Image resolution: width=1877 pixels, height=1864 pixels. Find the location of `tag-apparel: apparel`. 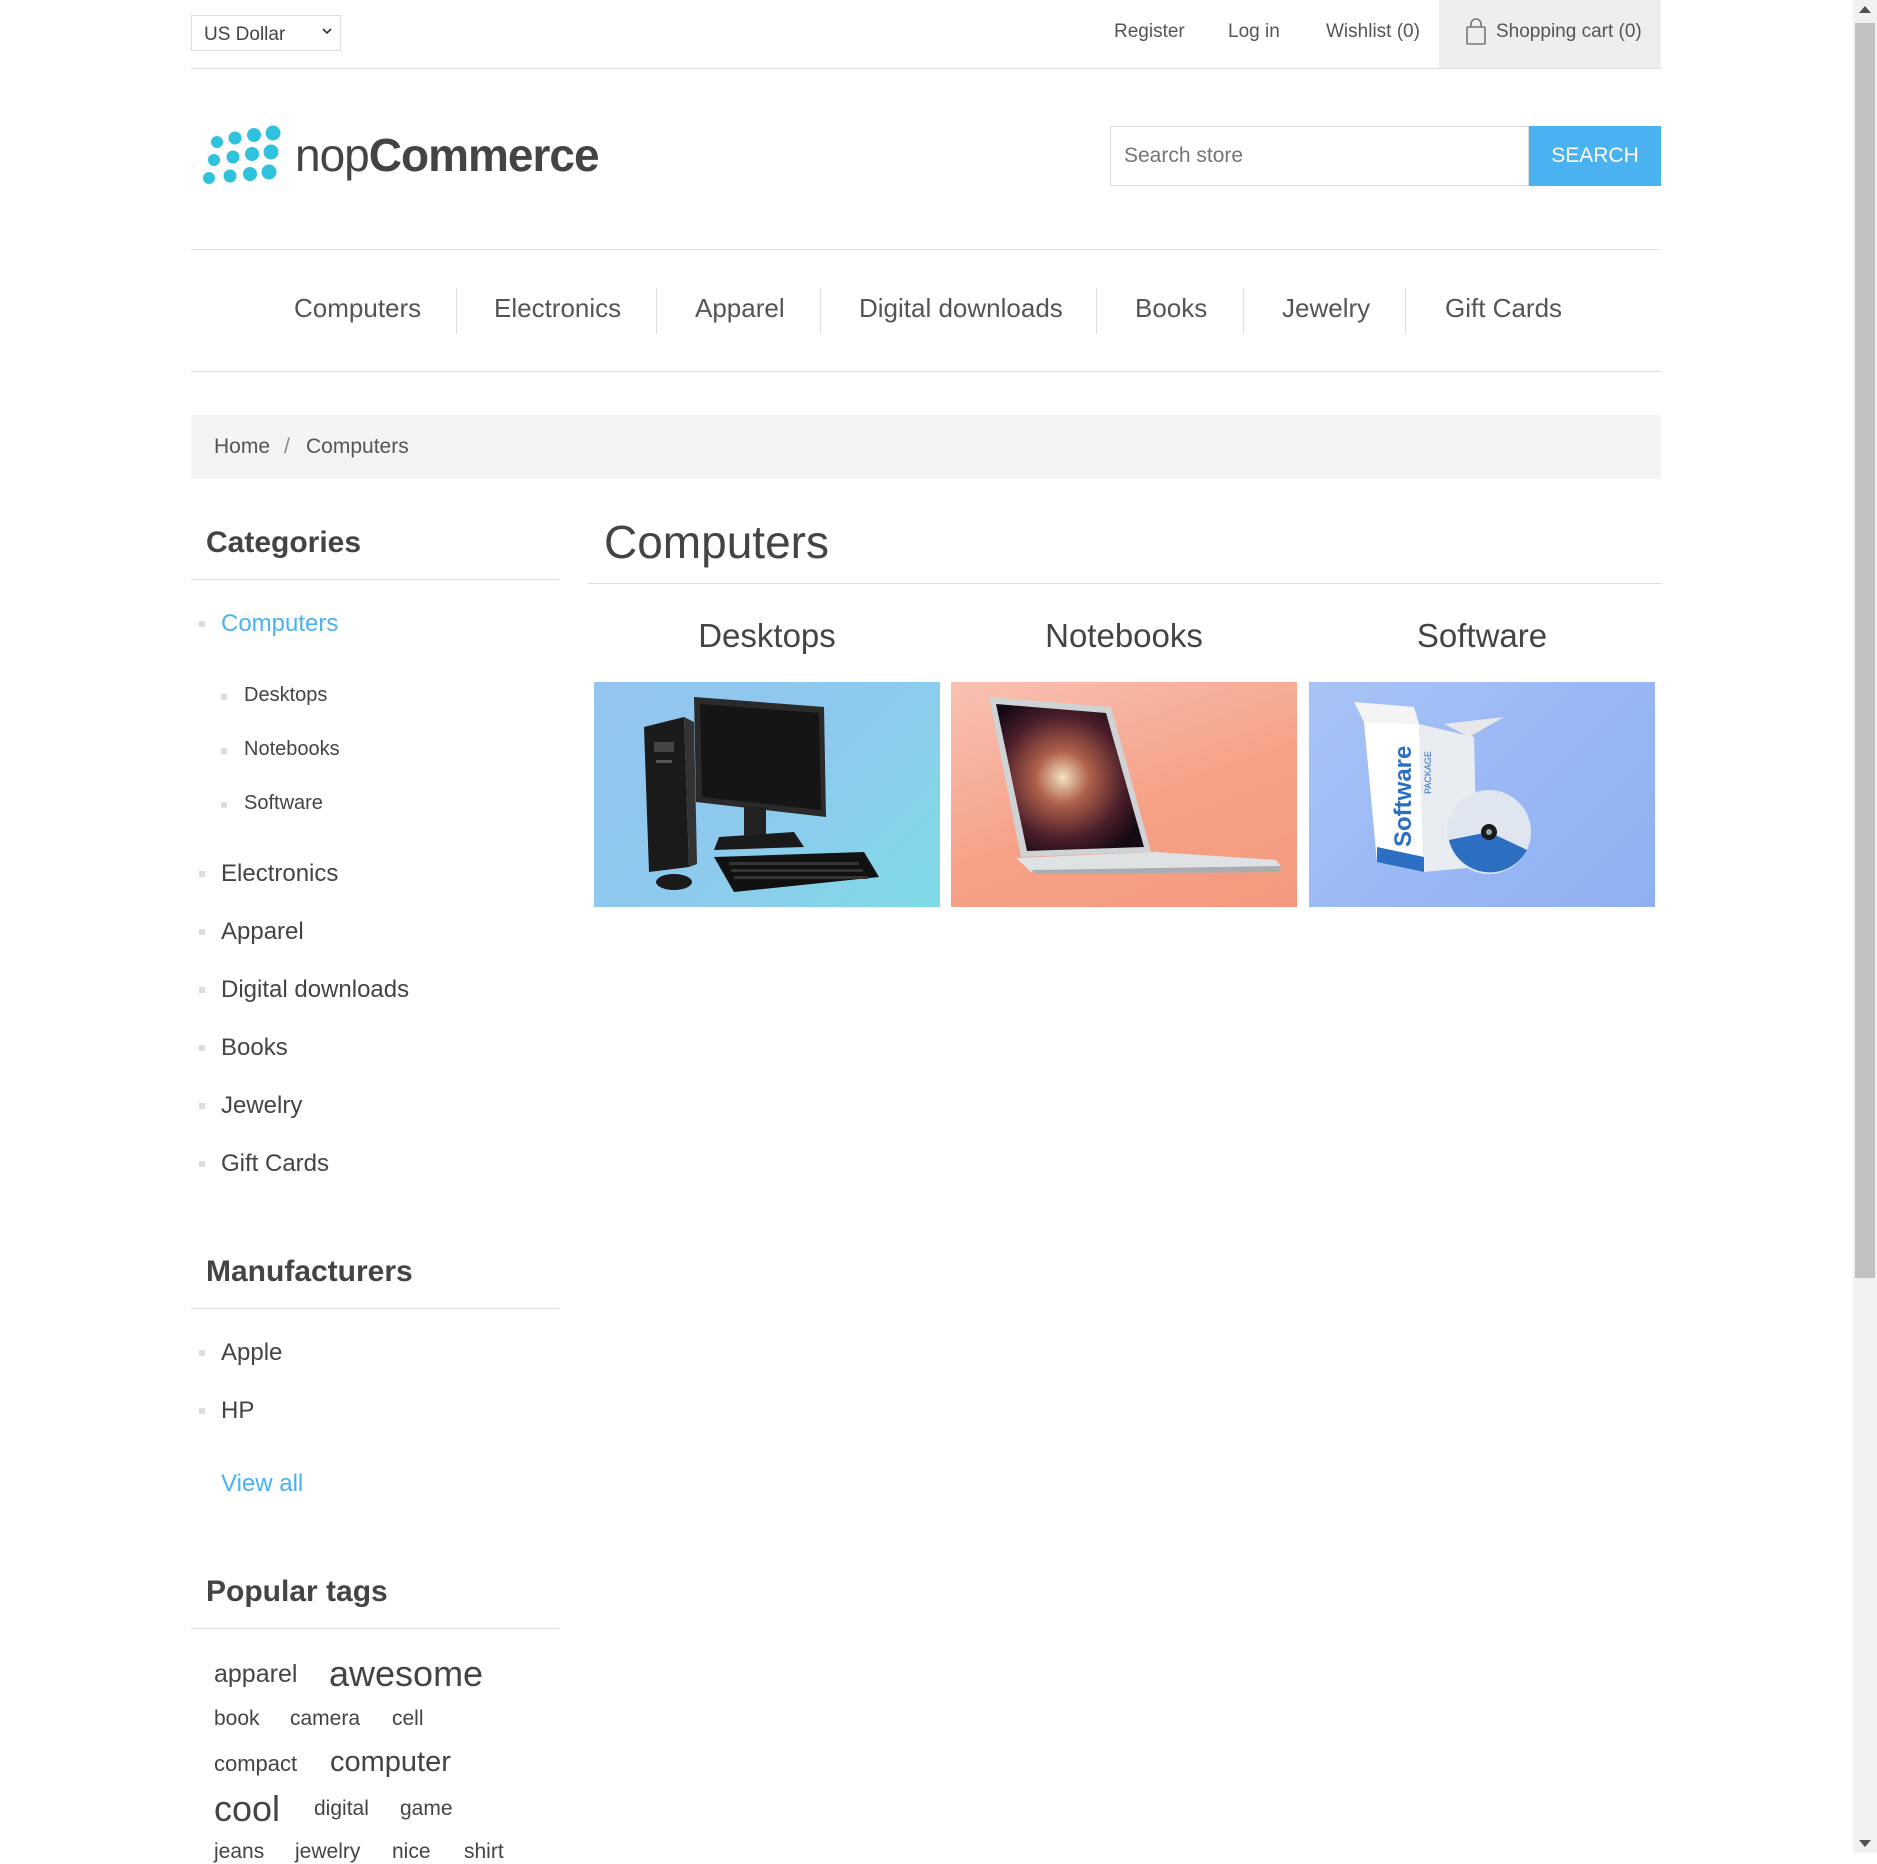

tag-apparel: apparel is located at coordinates (255, 1674).